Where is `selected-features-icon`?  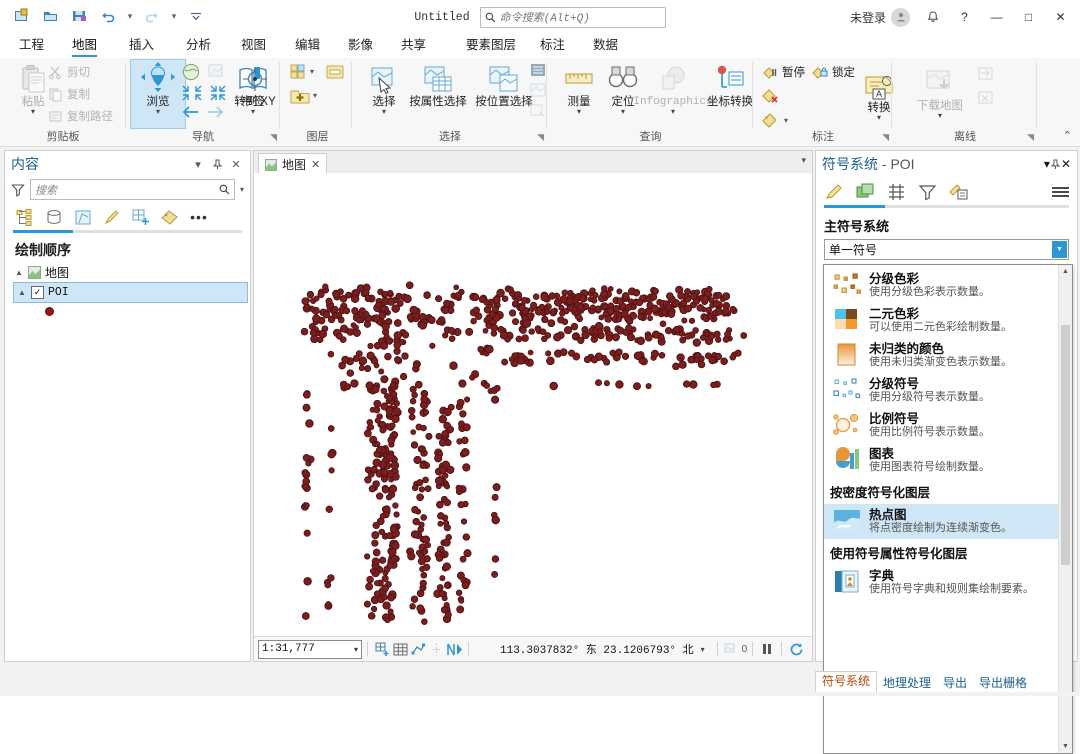
selected-features-icon is located at coordinates (732, 649).